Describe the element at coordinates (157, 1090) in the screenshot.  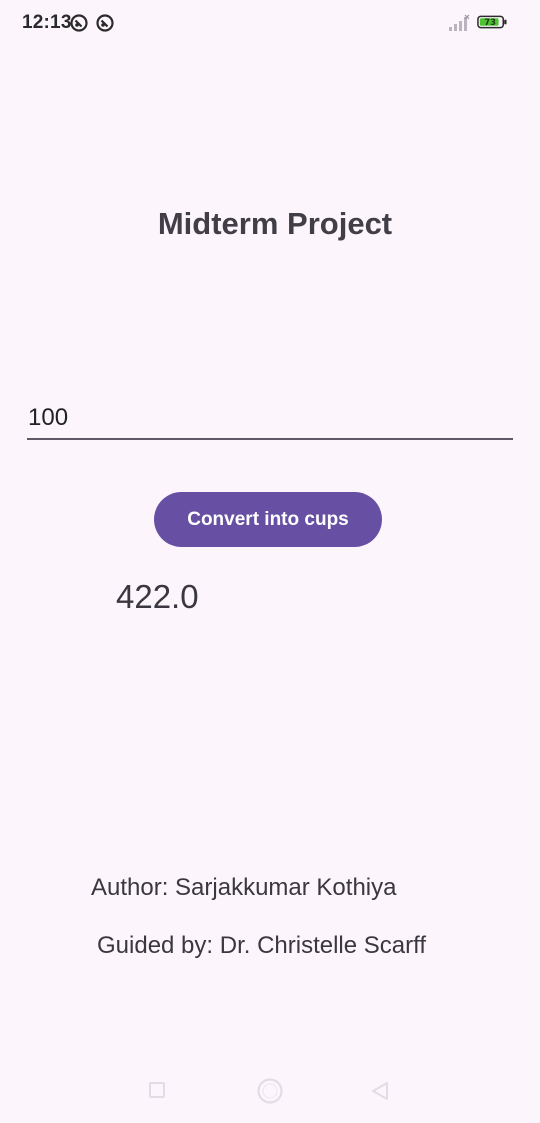
I see `recents-button` at that location.